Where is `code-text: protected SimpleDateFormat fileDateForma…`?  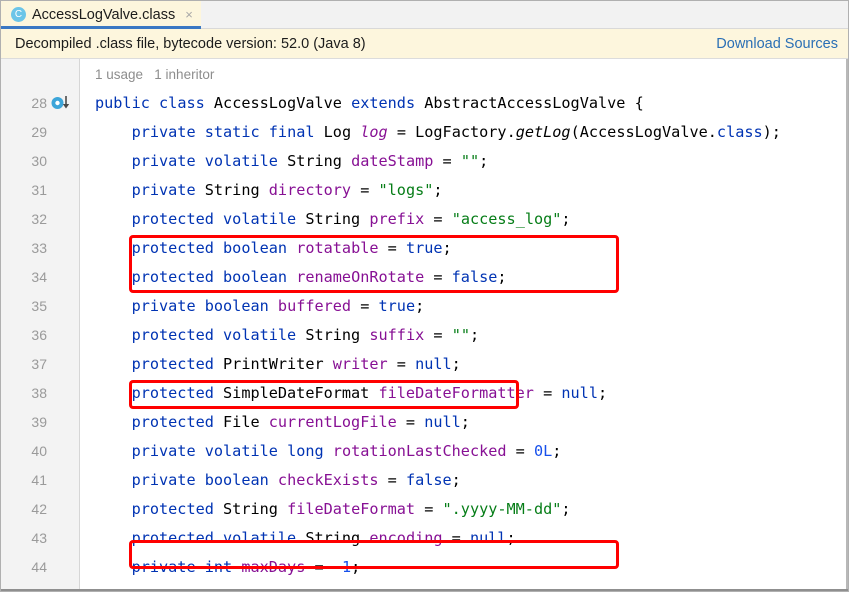
code-text: protected SimpleDateFormat fileDateForma… is located at coordinates (369, 393).